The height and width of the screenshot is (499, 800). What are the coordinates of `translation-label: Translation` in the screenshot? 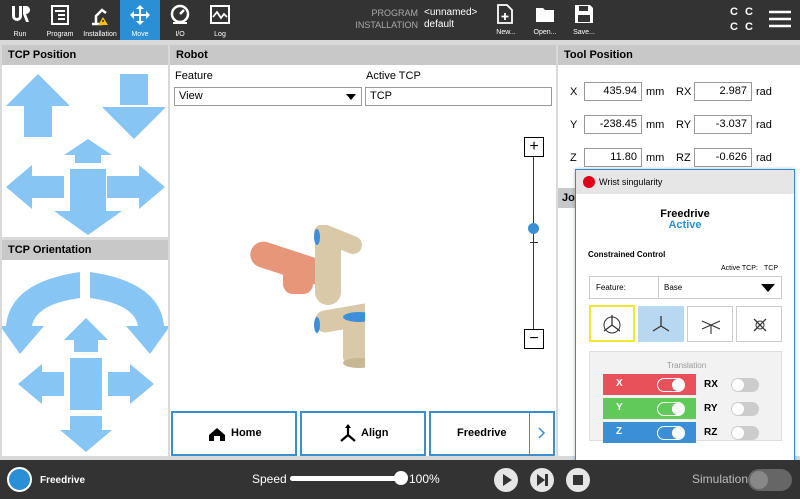 It's located at (686, 365).